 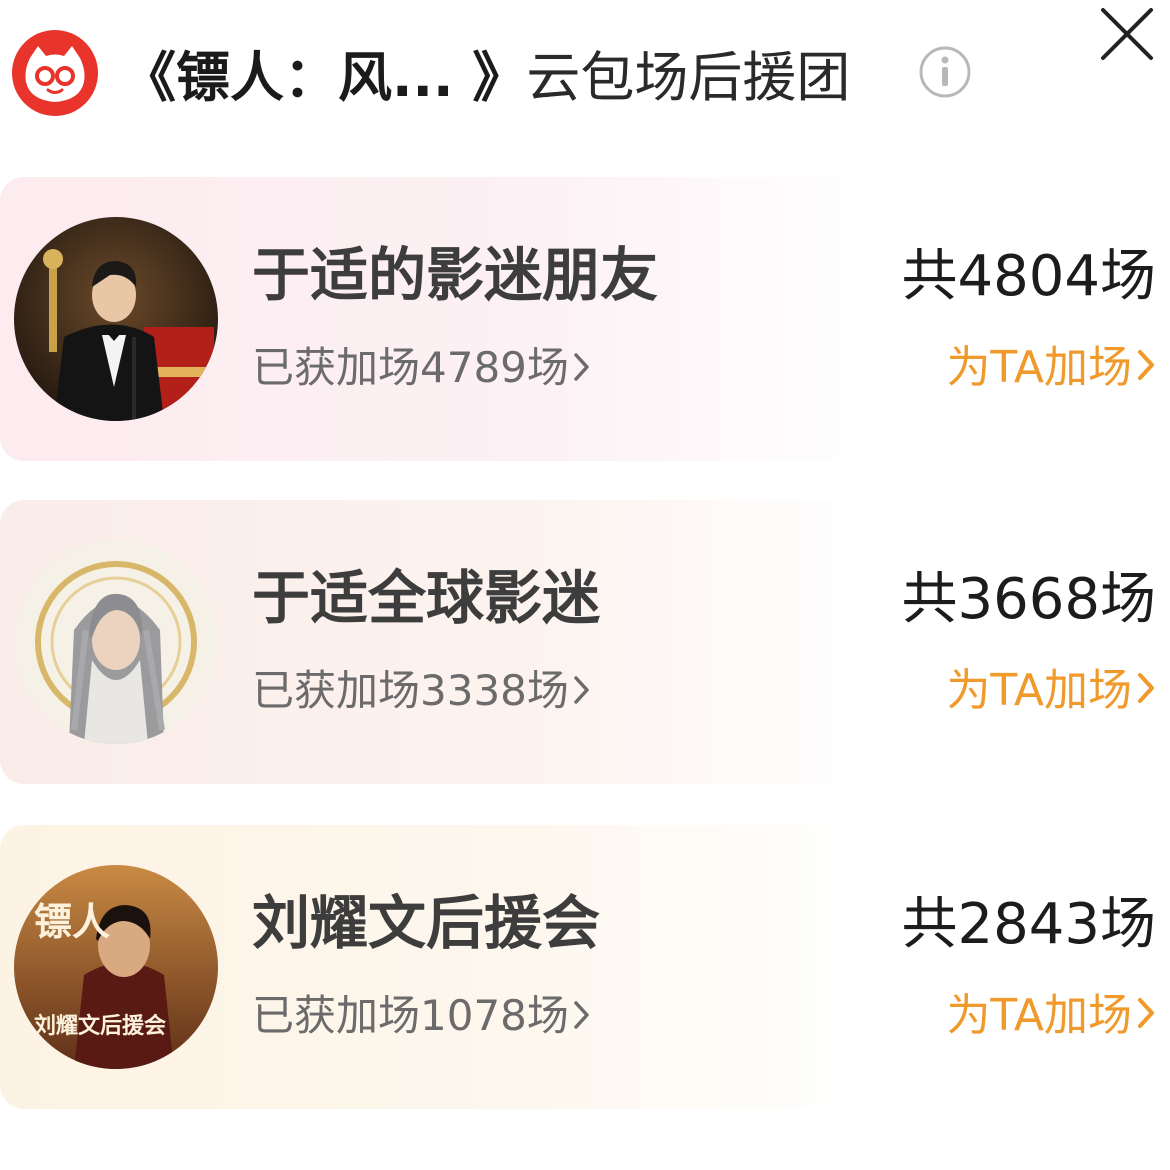 I want to click on close-icon, so click(x=1127, y=34).